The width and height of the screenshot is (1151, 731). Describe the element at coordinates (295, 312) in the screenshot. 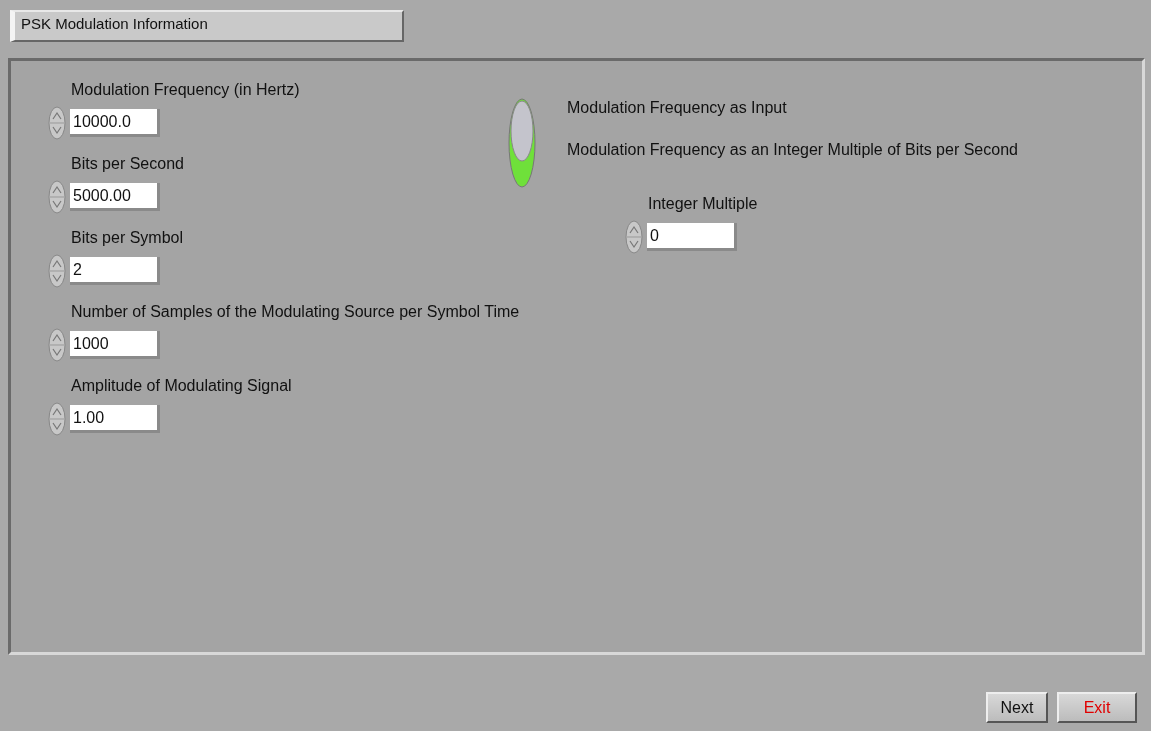

I see `field-label: Number of Samples of the Modulating Source per Symbol Time` at that location.